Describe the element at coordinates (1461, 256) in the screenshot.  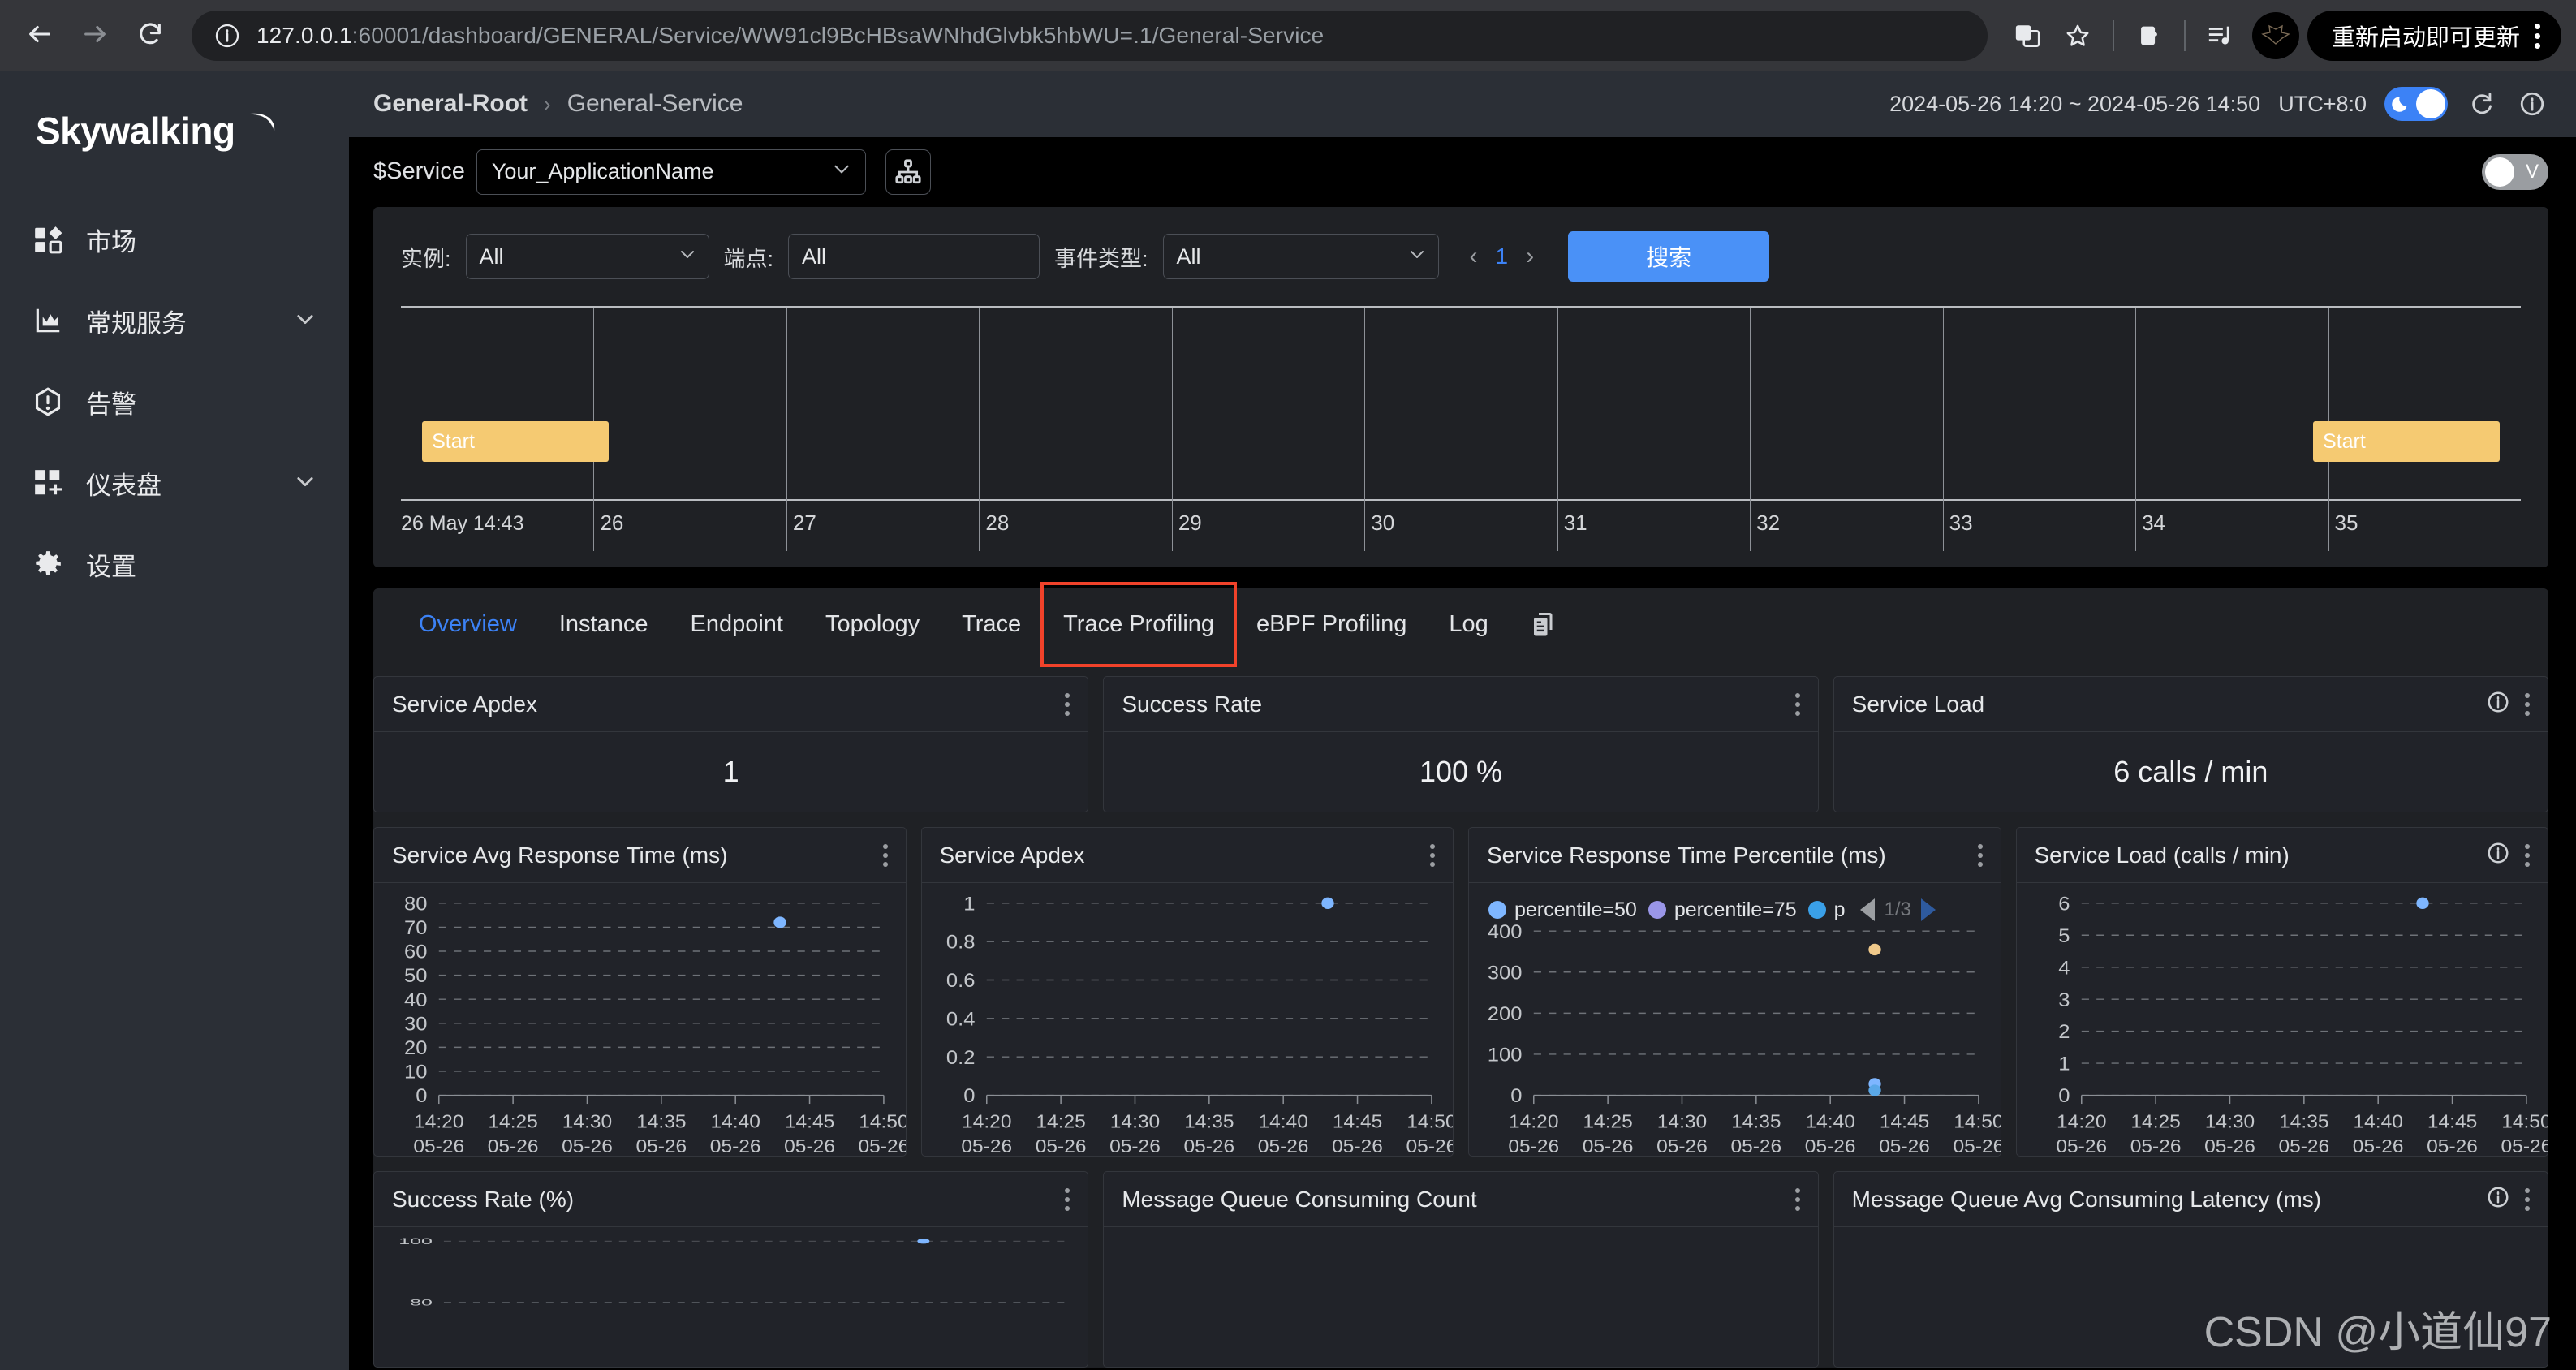
I see `event-filter-row: 实例: All 端点: All 事件类型: All ‹ 1 › 搜索` at that location.